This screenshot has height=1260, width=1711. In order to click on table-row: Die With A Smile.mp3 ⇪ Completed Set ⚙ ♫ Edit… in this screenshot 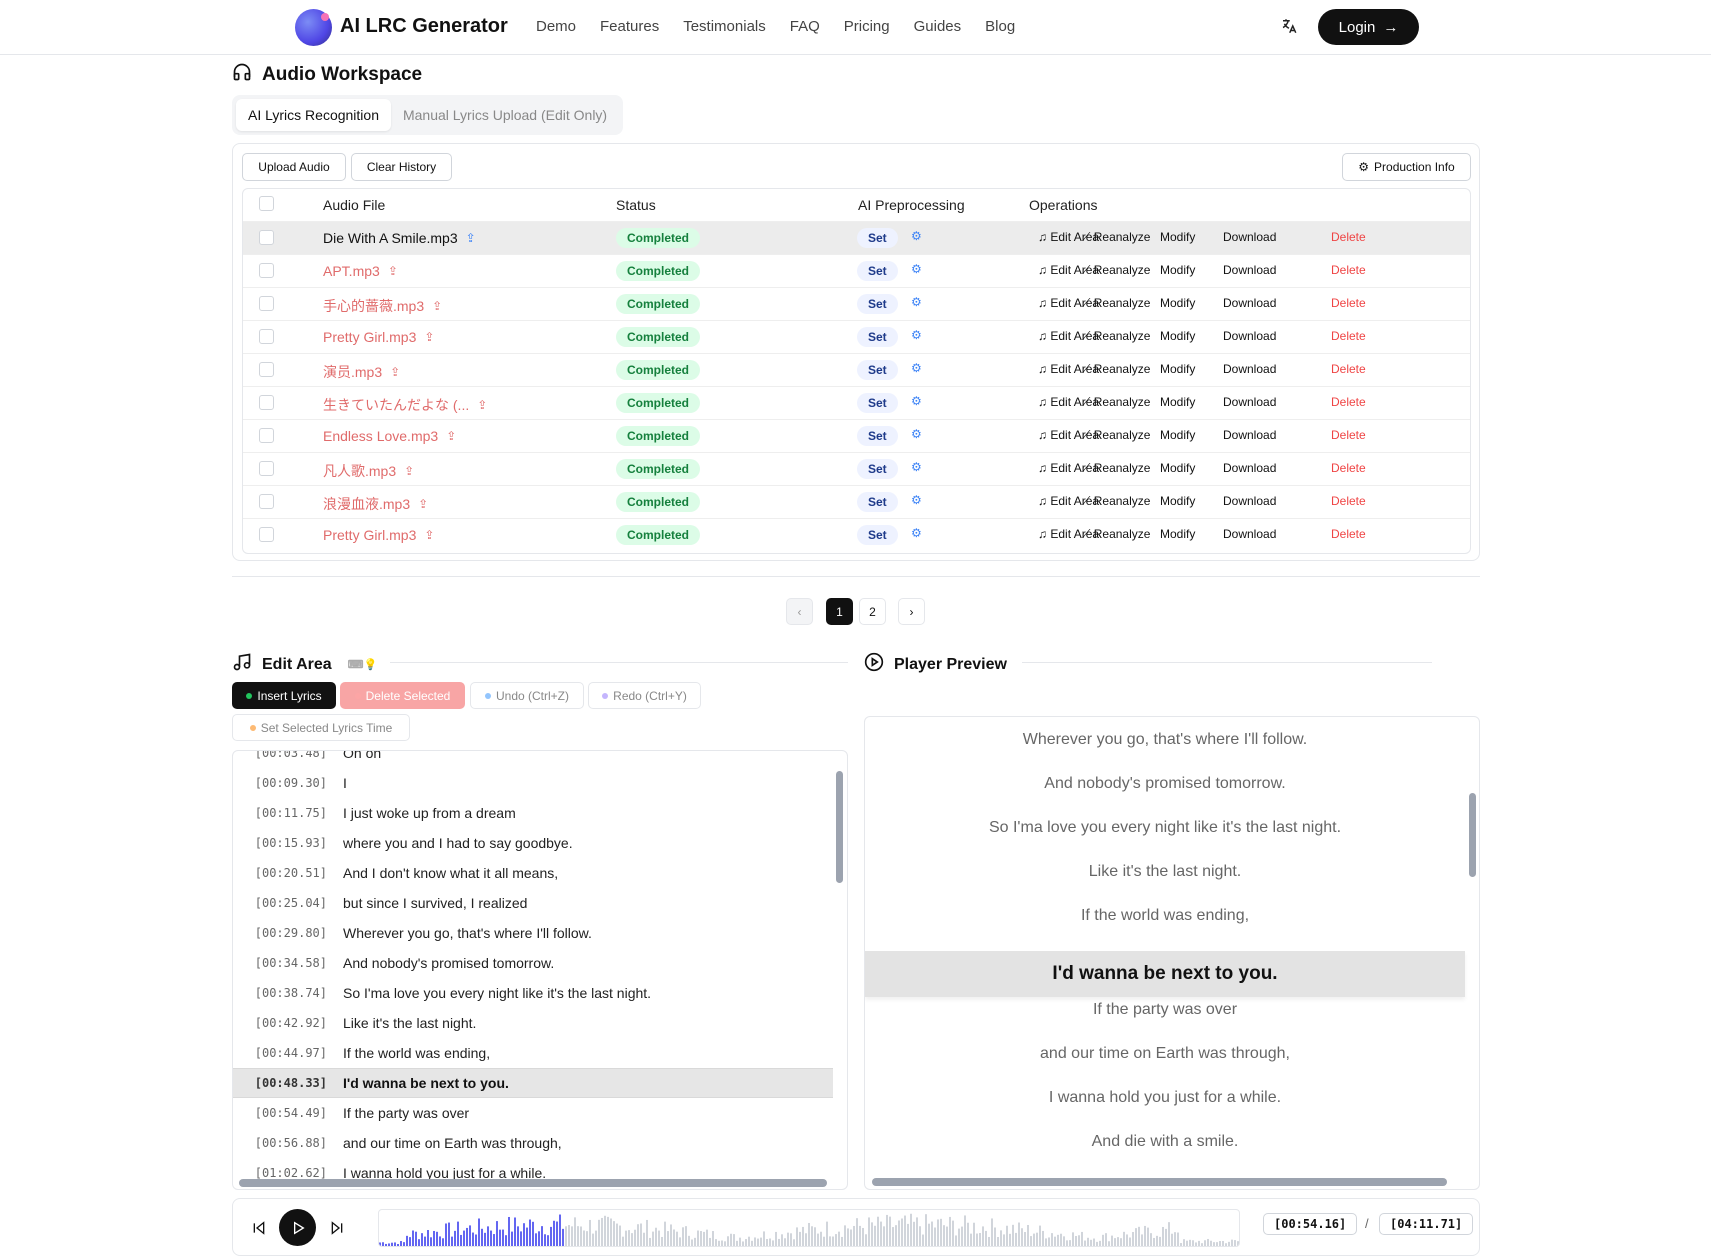, I will do `click(856, 237)`.